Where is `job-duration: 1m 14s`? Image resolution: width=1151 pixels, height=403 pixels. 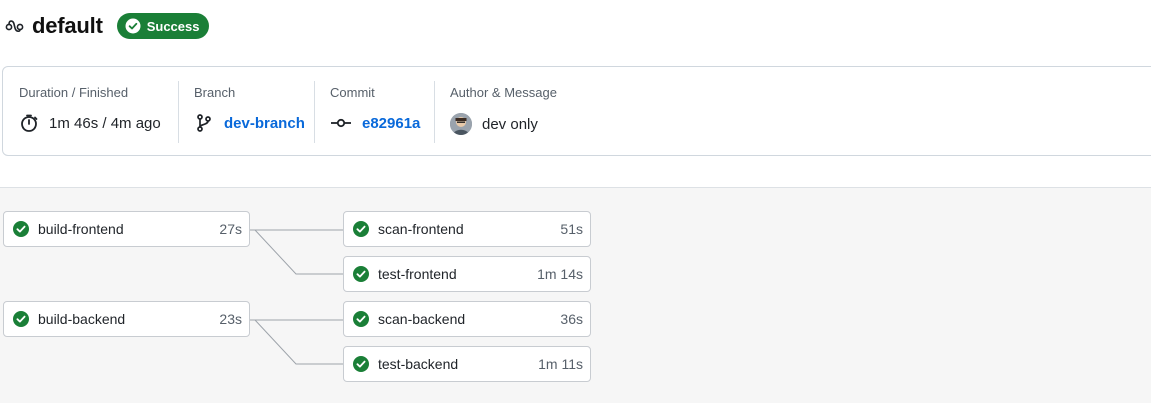 job-duration: 1m 14s is located at coordinates (560, 274).